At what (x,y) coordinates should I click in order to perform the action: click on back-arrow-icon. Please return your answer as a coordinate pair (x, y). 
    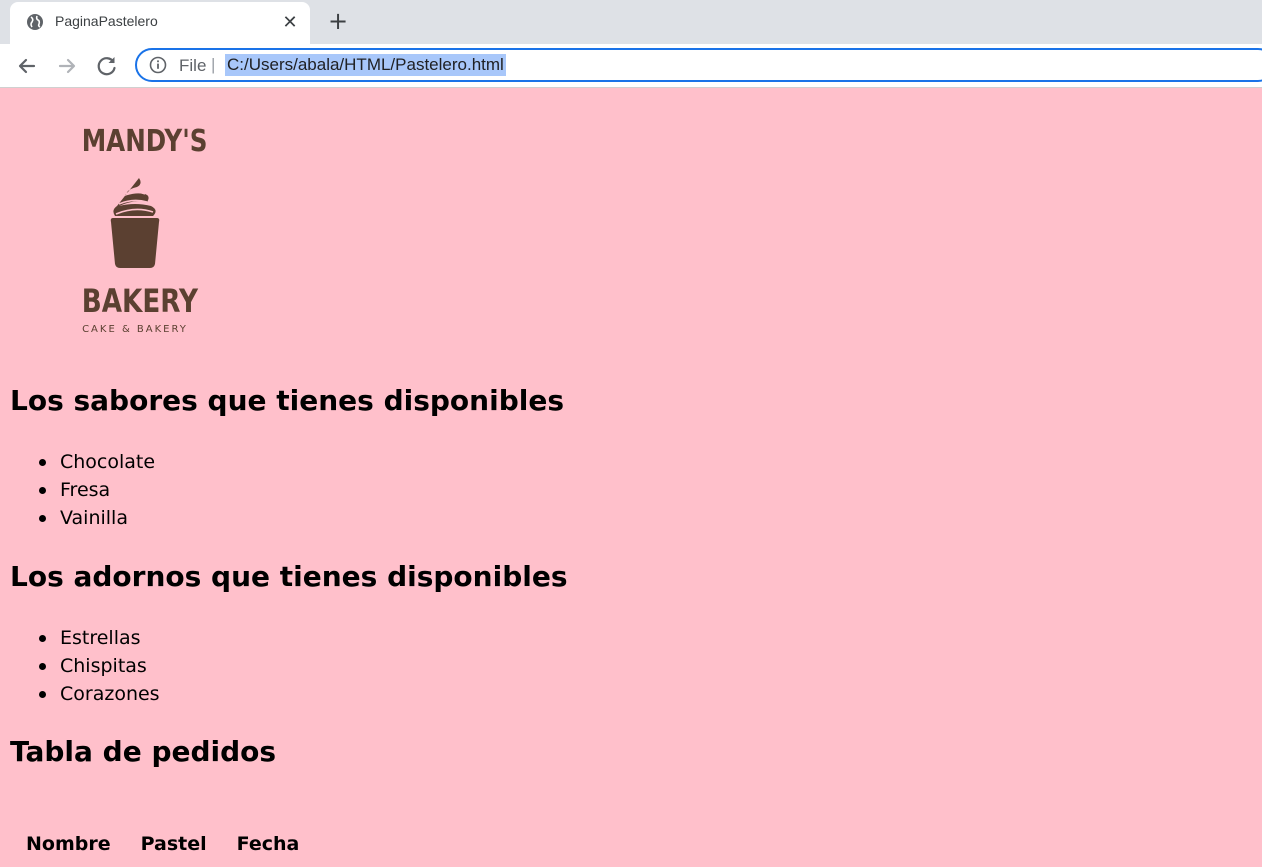
    Looking at the image, I should click on (27, 66).